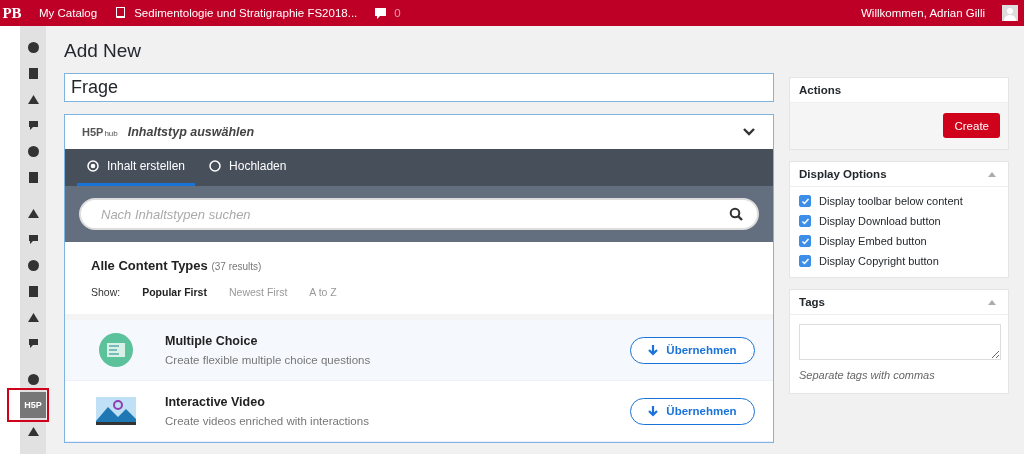 Image resolution: width=1024 pixels, height=454 pixels. I want to click on site-logo: PB, so click(12, 13).